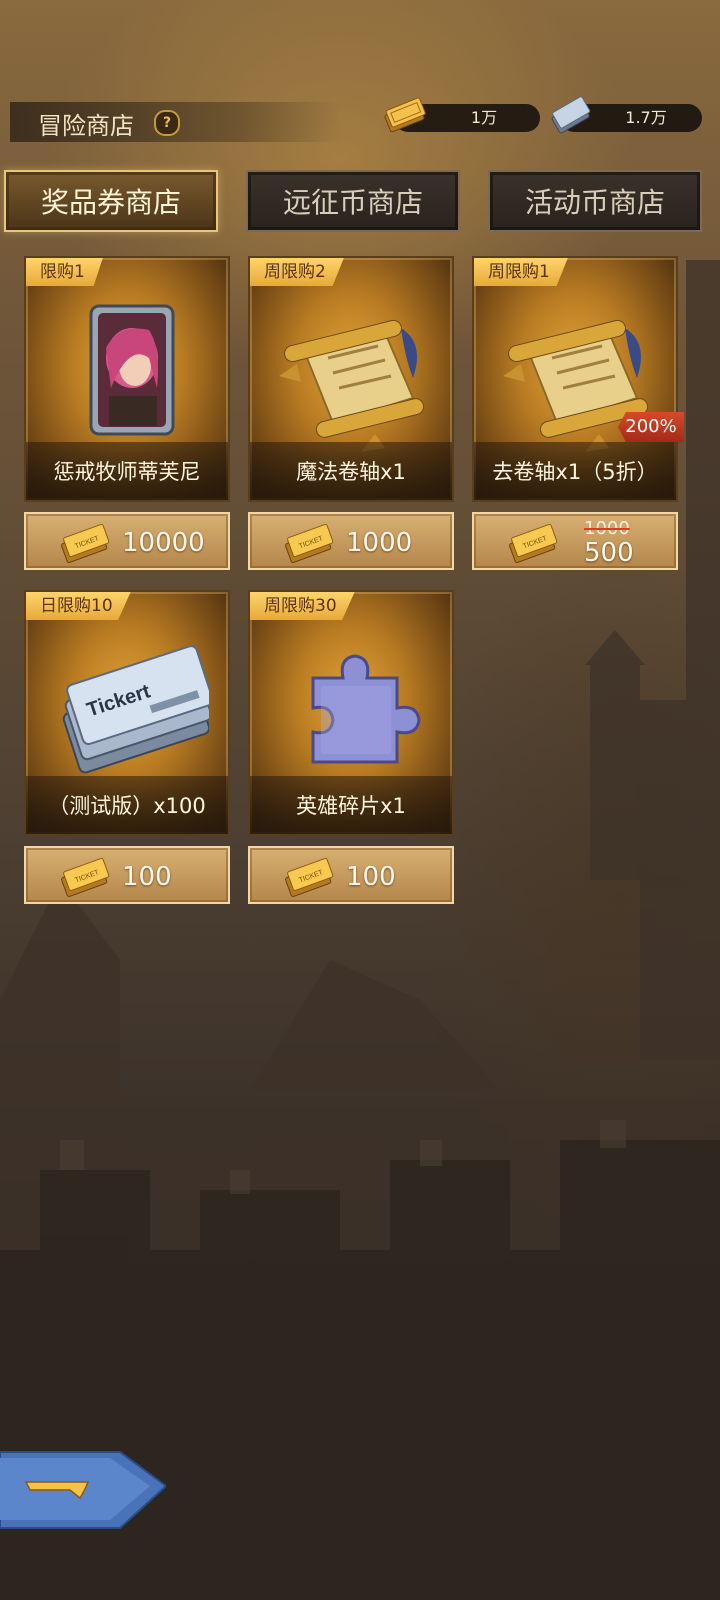  Describe the element at coordinates (167, 123) in the screenshot. I see `question-badge-icon: ?` at that location.